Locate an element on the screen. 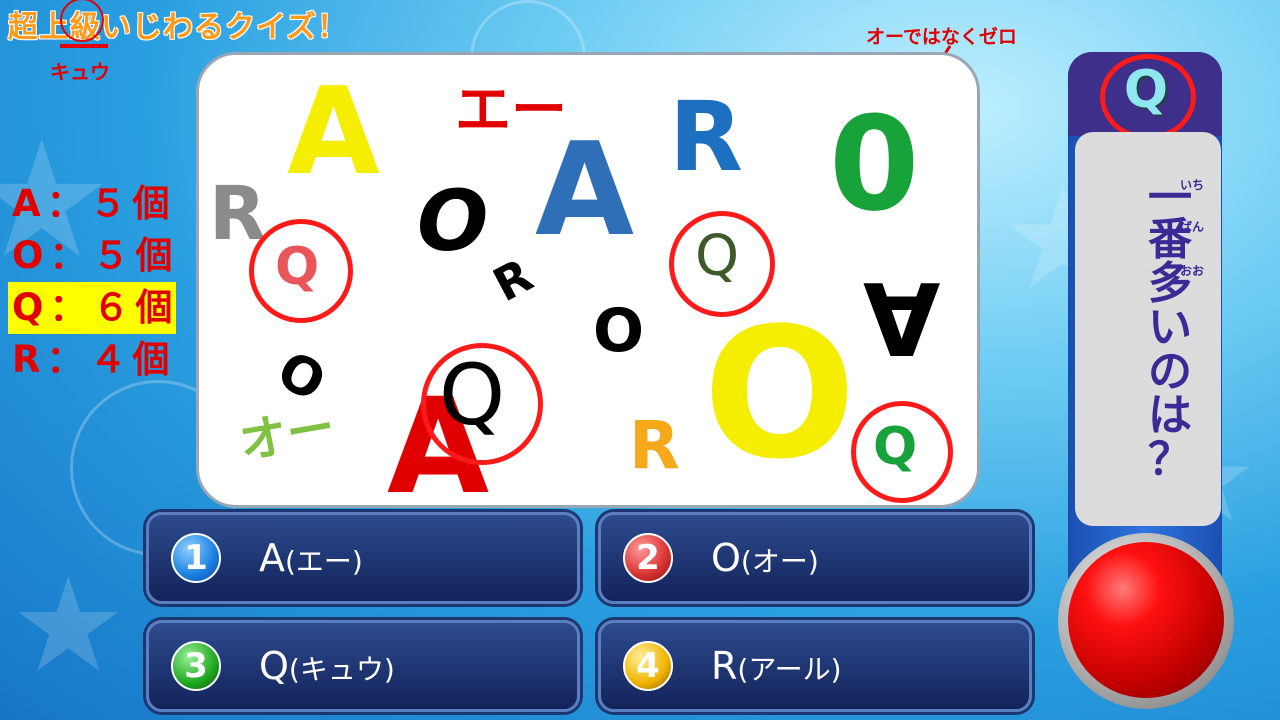 This screenshot has height=720, width=1280. option-number-badge: 1 is located at coordinates (196, 558).